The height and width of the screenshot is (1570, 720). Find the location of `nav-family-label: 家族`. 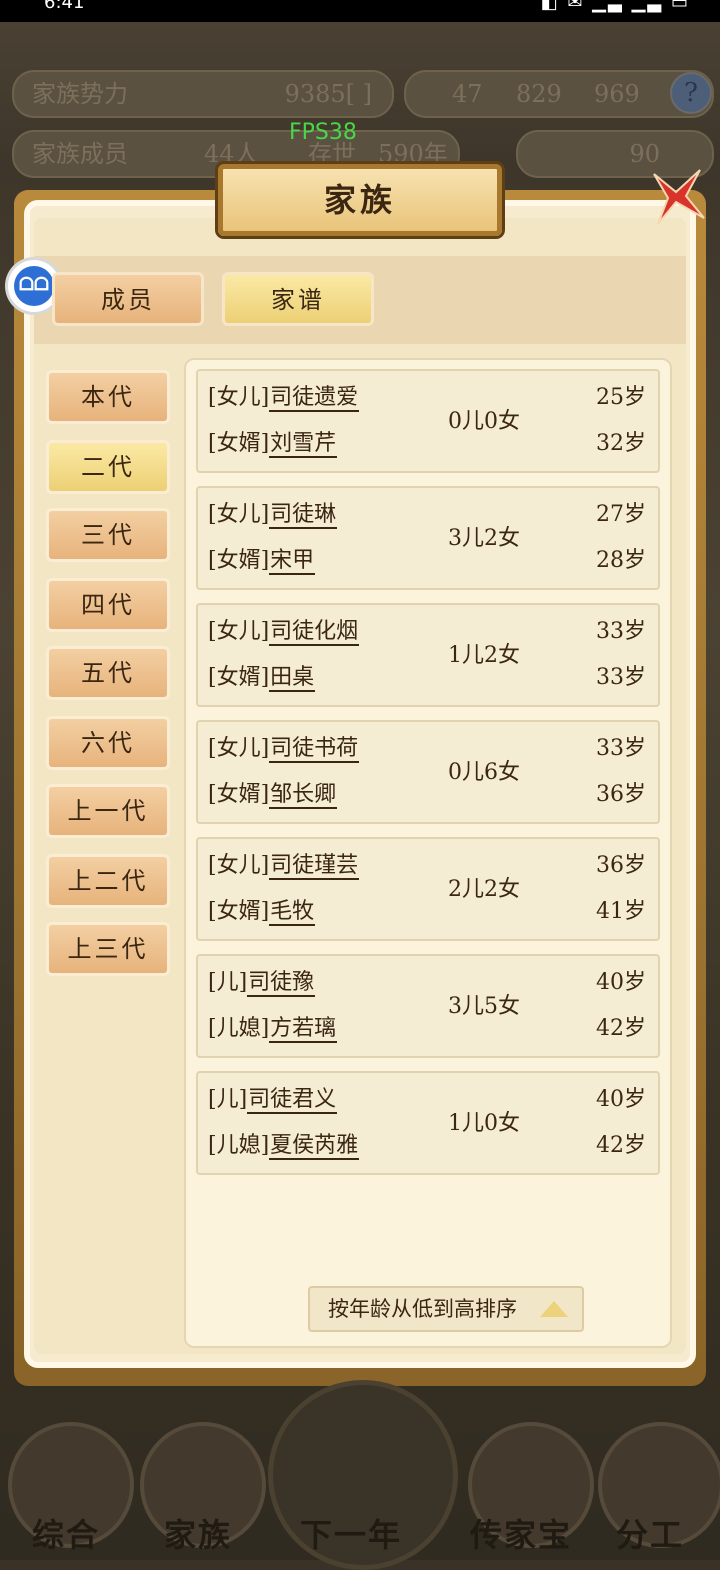

nav-family-label: 家族 is located at coordinates (198, 1535).